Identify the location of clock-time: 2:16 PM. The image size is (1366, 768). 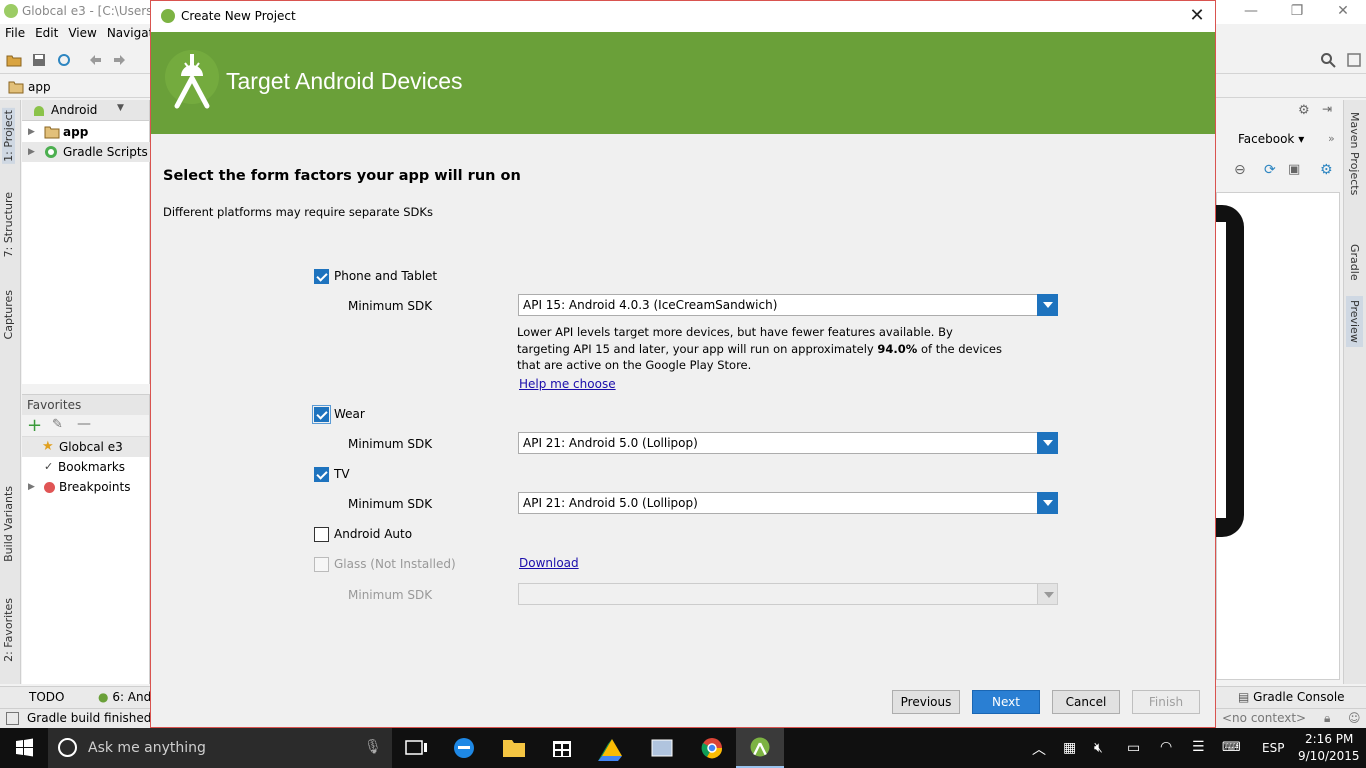
(1329, 739).